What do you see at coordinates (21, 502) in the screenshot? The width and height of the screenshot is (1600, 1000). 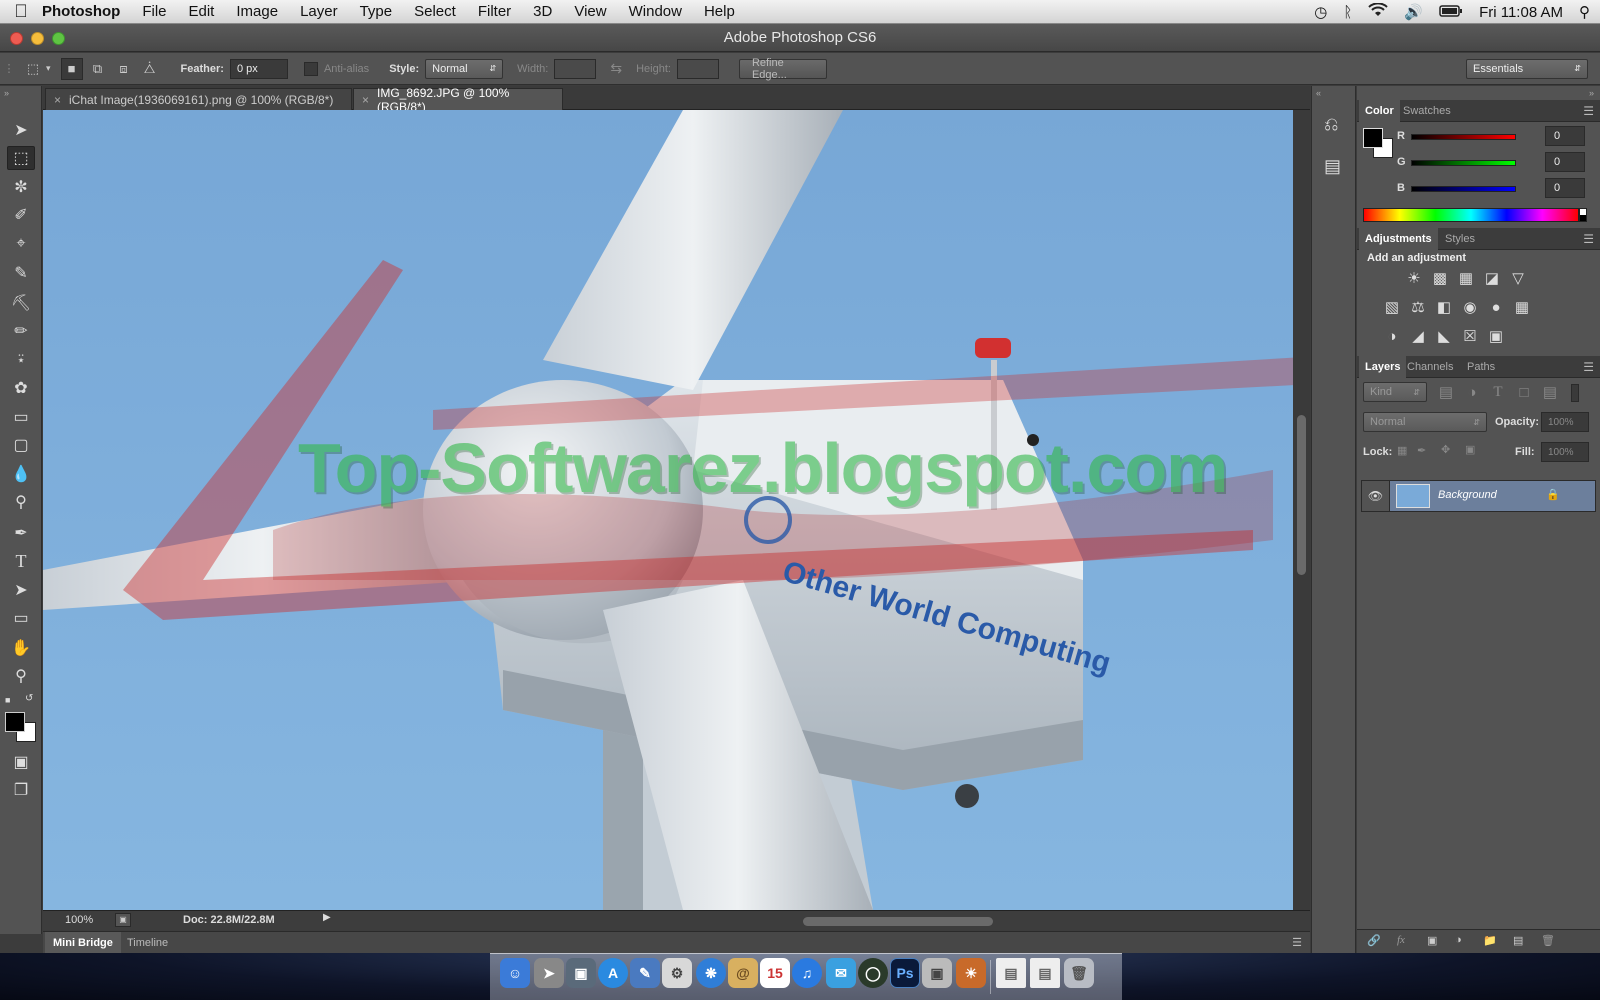 I see `dodge-tool-icon: ⚲` at bounding box center [21, 502].